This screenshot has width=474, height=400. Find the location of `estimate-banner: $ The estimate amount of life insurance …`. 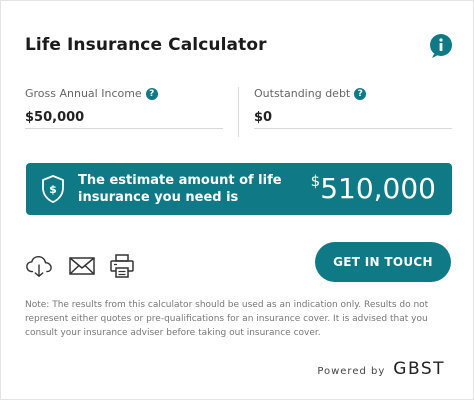

estimate-banner: $ The estimate amount of life insurance … is located at coordinates (239, 189).